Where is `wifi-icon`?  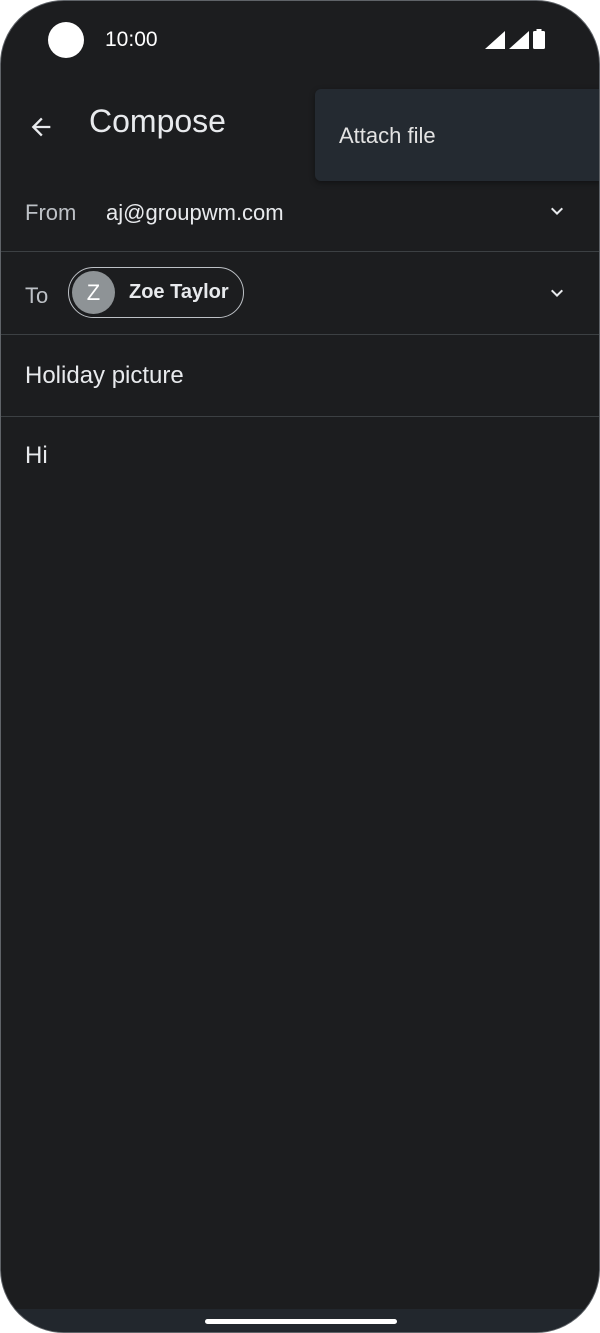 wifi-icon is located at coordinates (519, 40).